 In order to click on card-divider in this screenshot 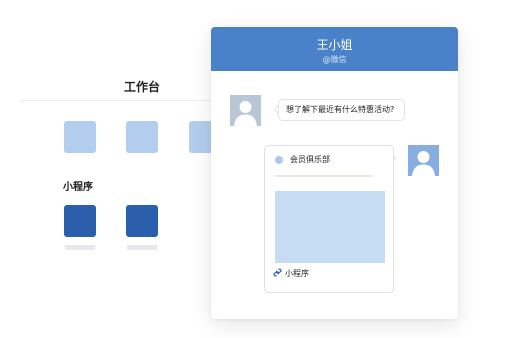, I will do `click(324, 176)`.